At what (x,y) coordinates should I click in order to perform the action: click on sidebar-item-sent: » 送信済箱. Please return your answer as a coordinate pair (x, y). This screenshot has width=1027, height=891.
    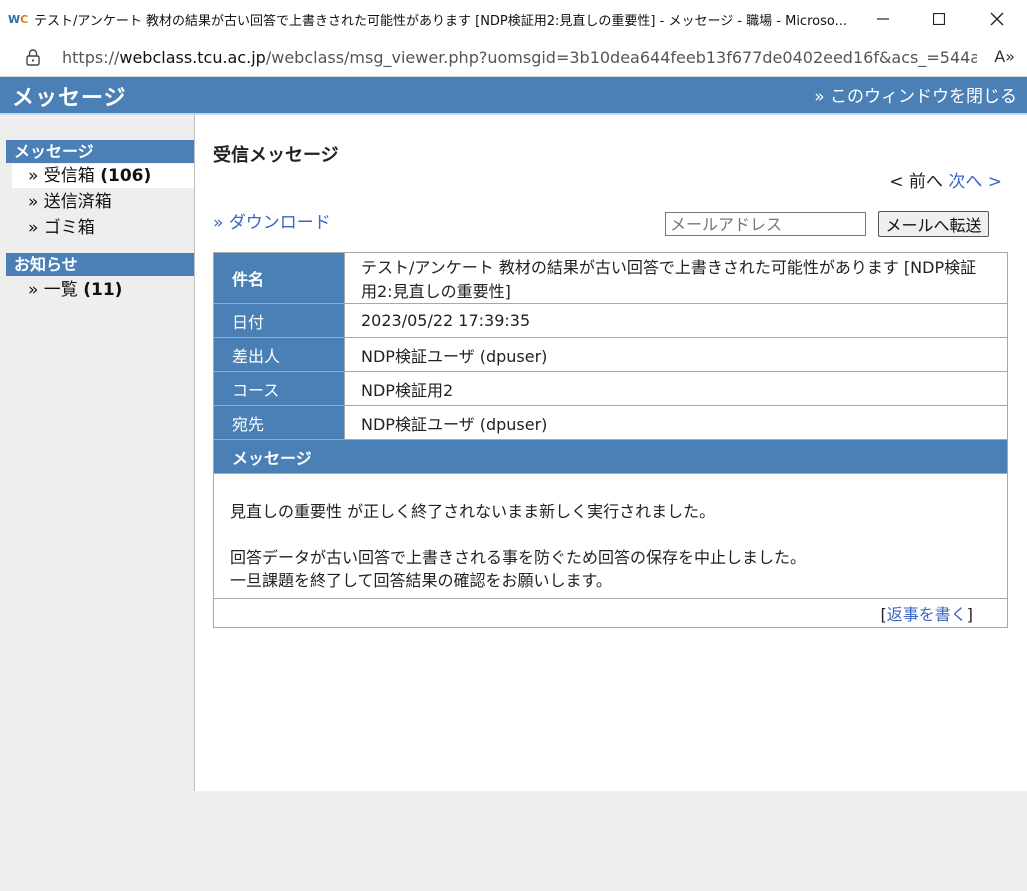
    Looking at the image, I should click on (103, 202).